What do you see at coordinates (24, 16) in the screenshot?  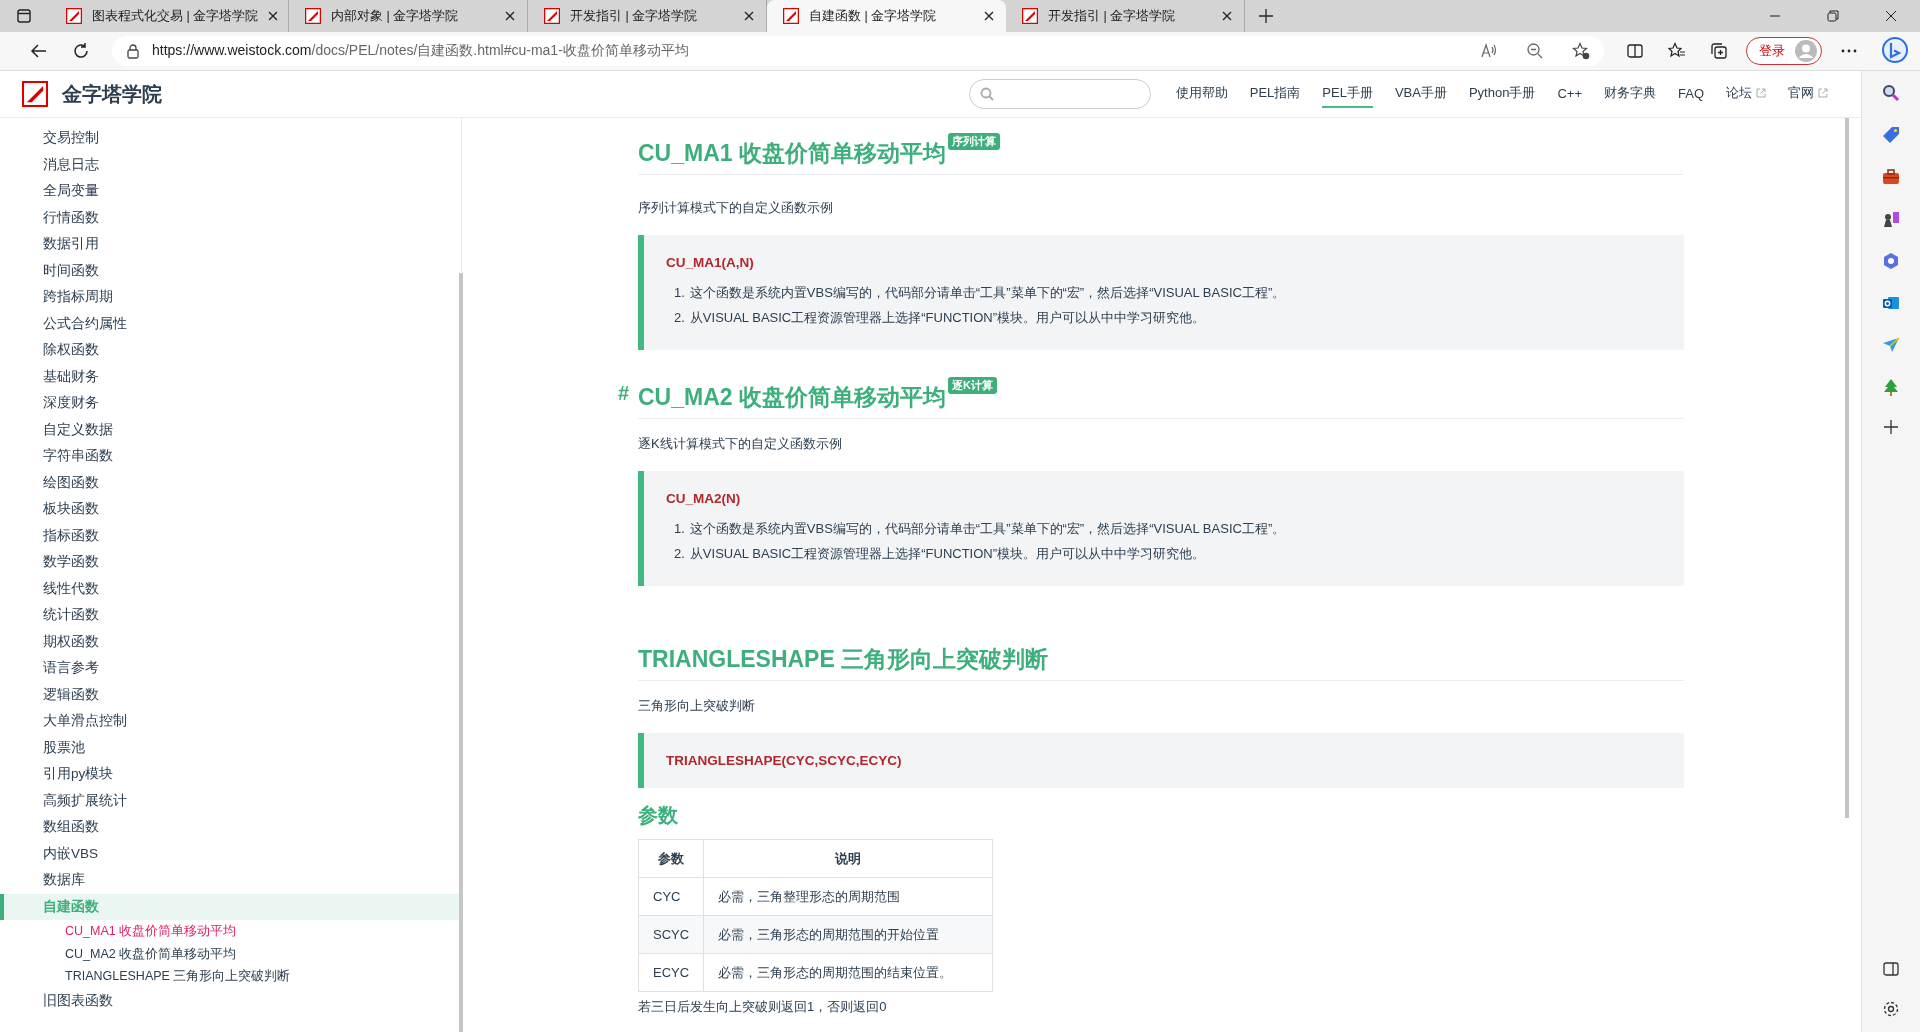 I see `tab-actions-icon` at bounding box center [24, 16].